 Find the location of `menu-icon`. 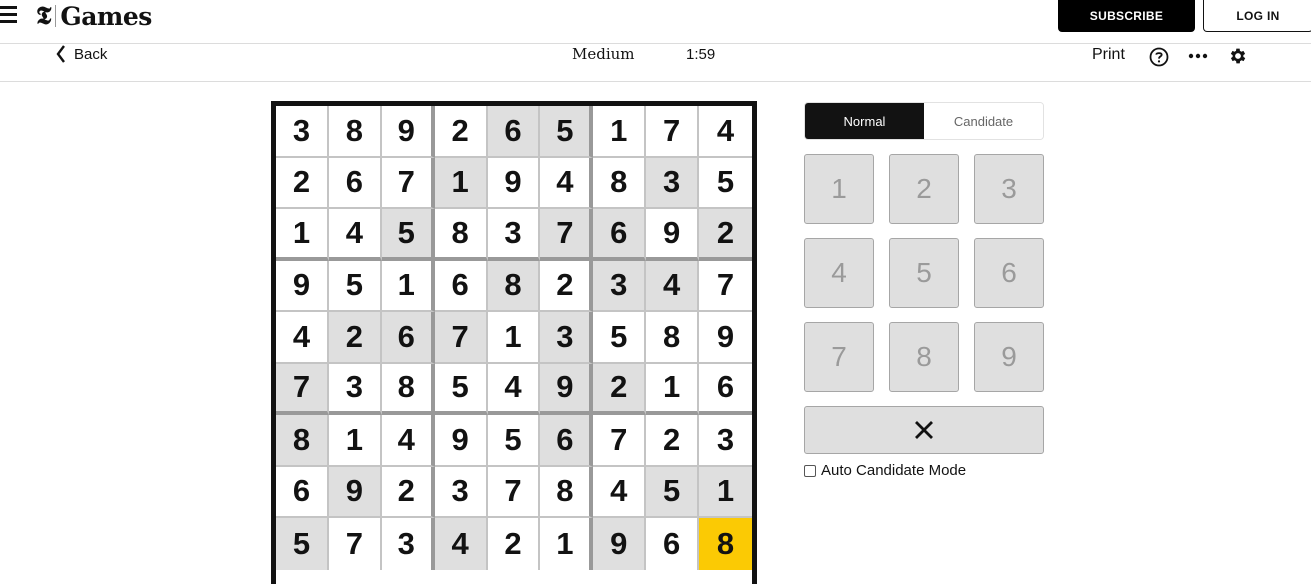

menu-icon is located at coordinates (9, 16).